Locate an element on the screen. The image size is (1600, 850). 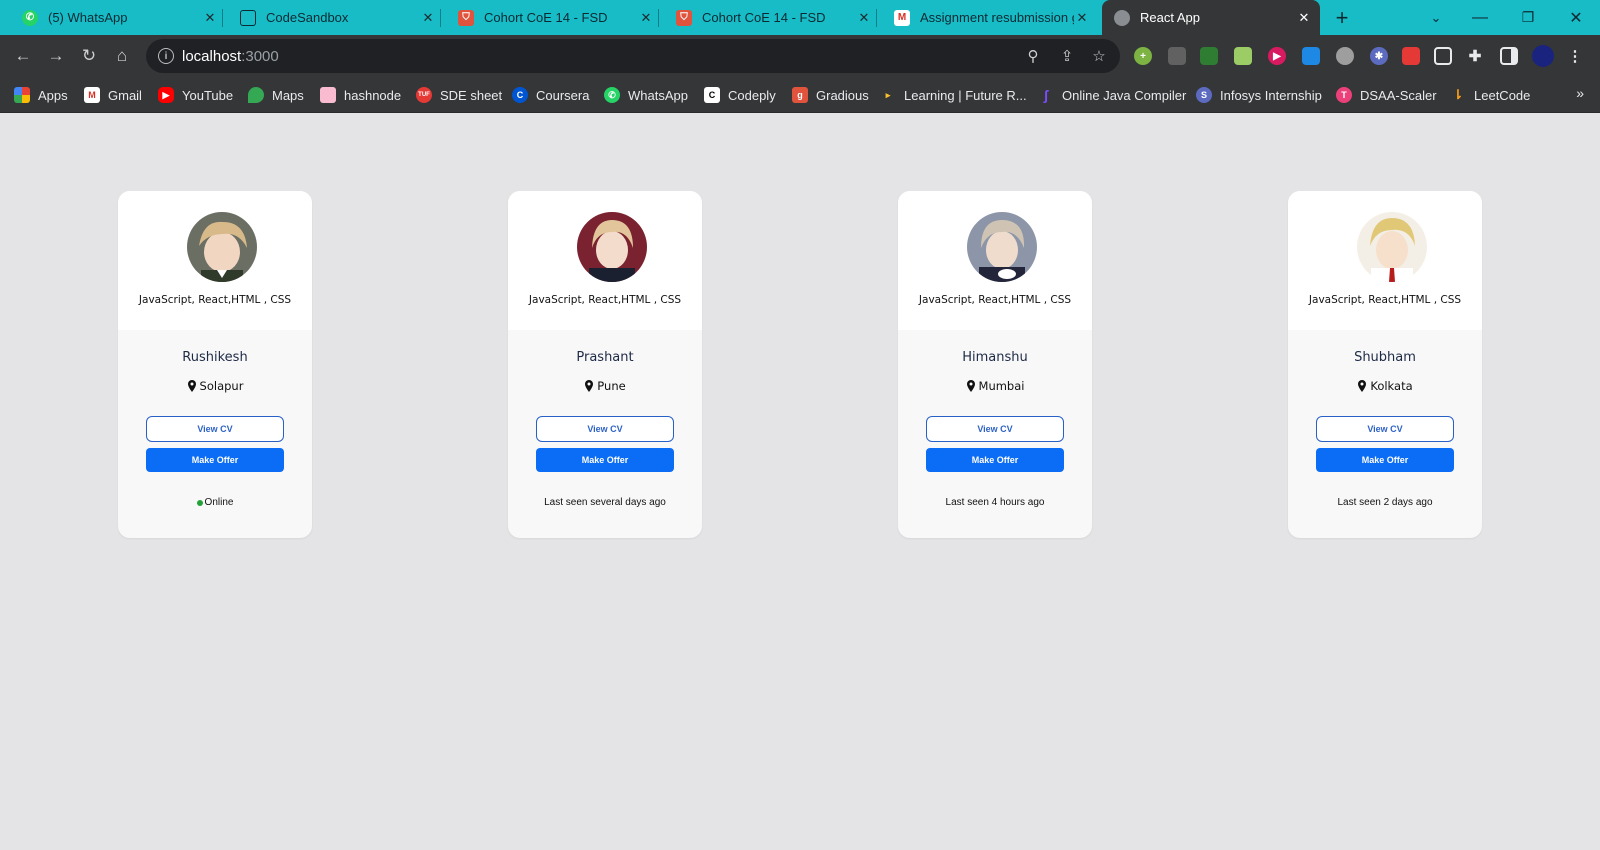
bookmark-apps: Apps is located at coordinates (41, 95).